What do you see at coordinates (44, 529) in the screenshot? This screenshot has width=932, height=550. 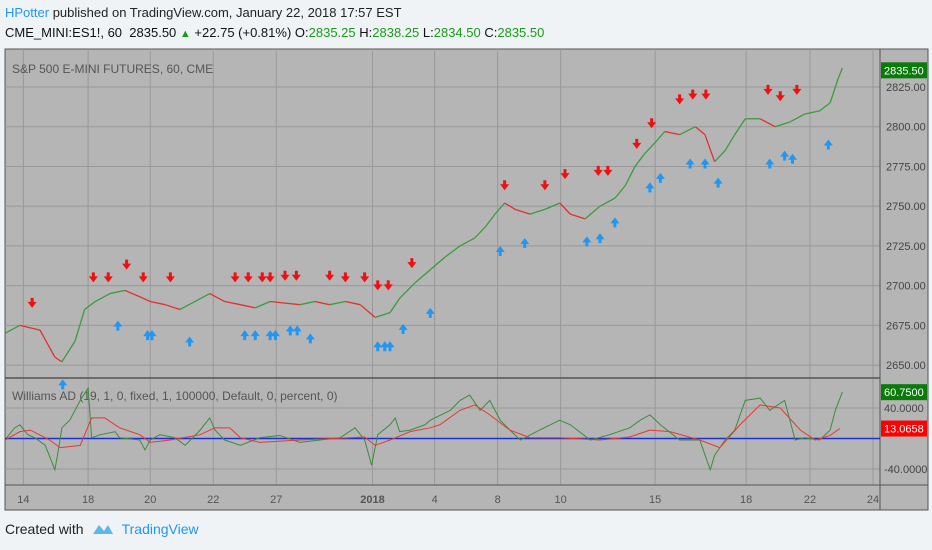 I see `created-with-text: Created with` at bounding box center [44, 529].